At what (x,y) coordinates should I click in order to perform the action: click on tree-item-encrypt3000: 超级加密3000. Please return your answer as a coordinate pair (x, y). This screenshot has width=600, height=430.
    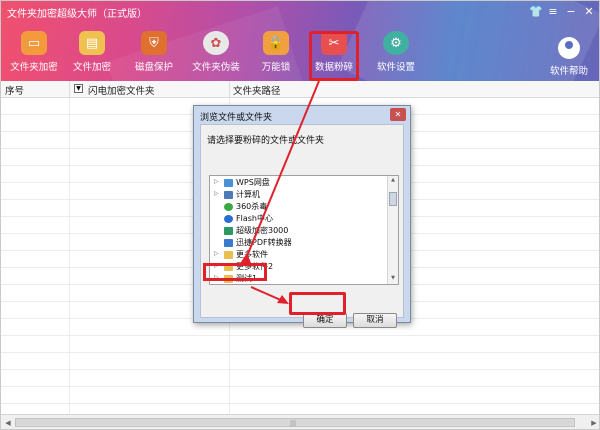
    Looking at the image, I should click on (300, 231).